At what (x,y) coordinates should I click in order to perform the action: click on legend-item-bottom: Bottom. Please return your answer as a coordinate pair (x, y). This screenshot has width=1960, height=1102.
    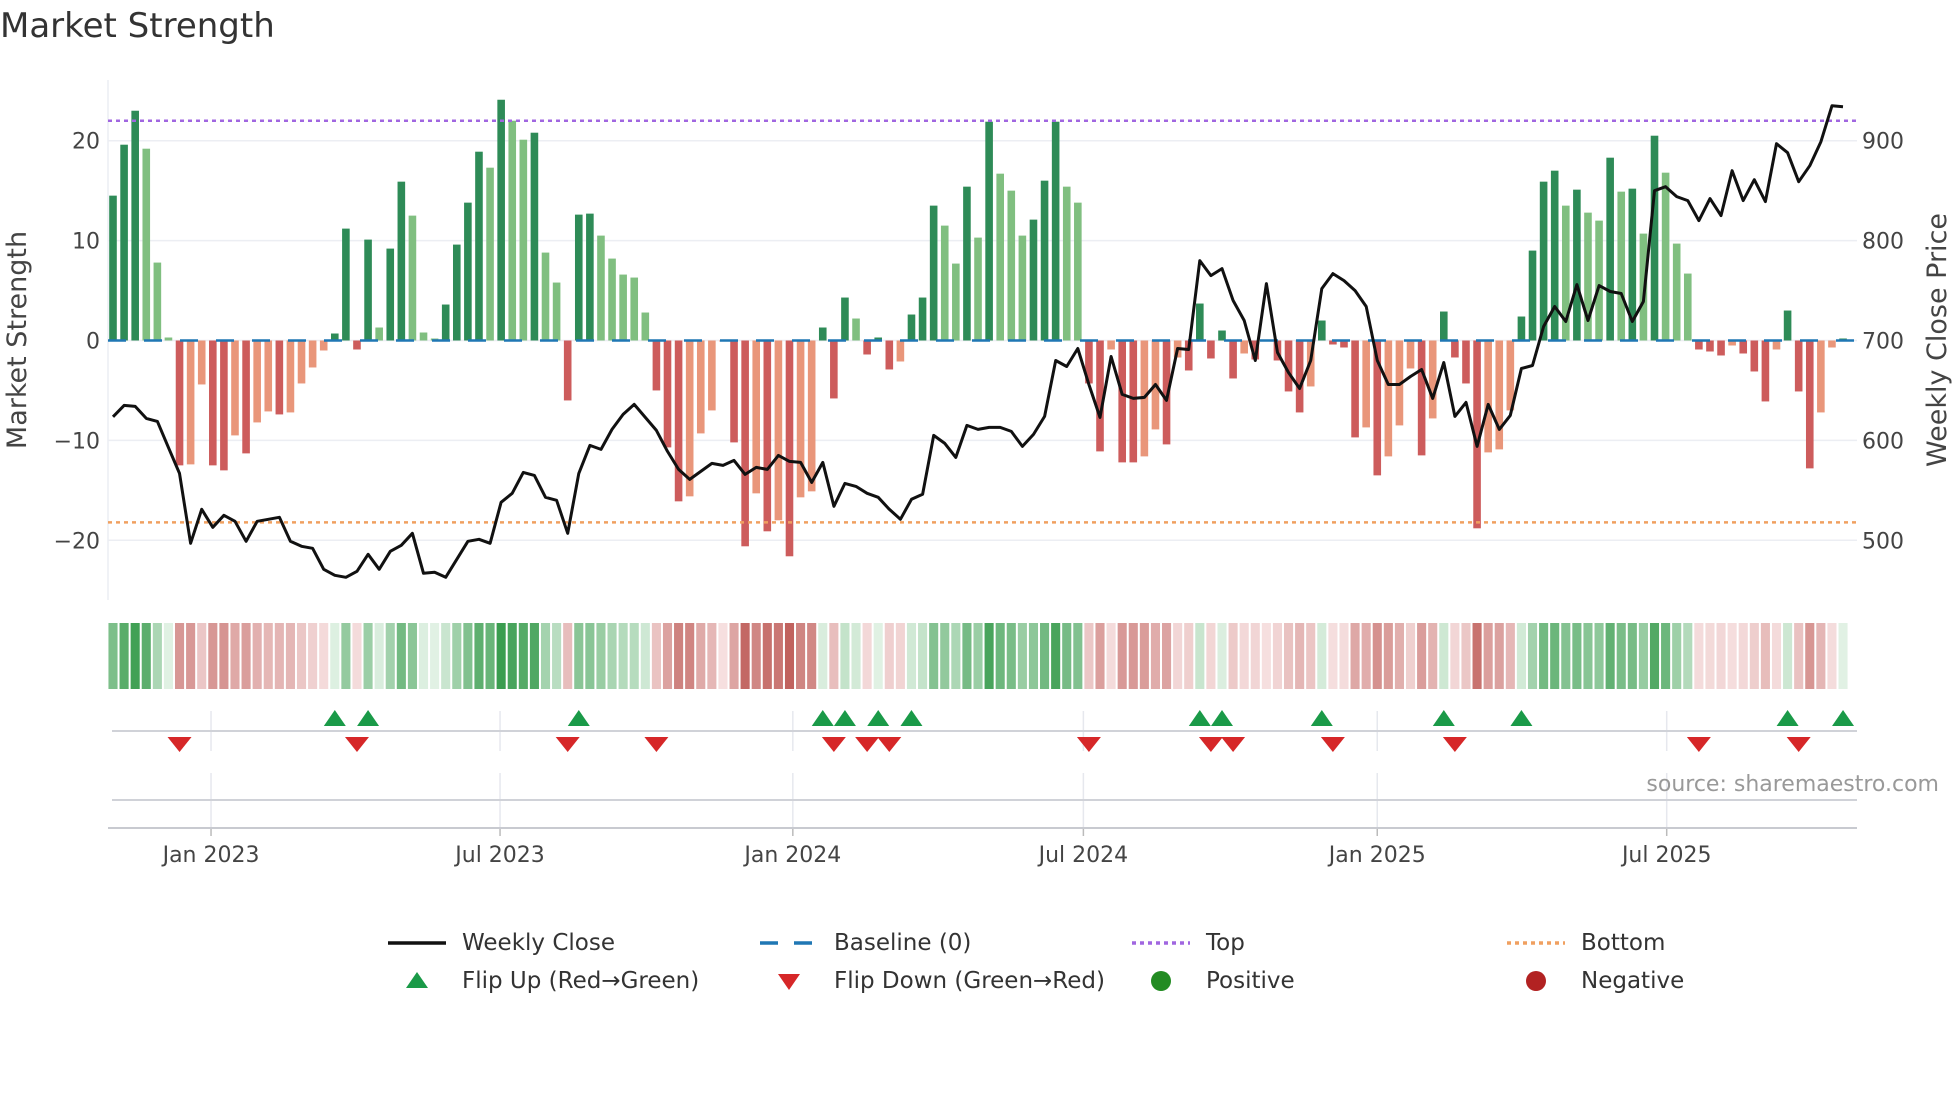
    Looking at the image, I should click on (1585, 943).